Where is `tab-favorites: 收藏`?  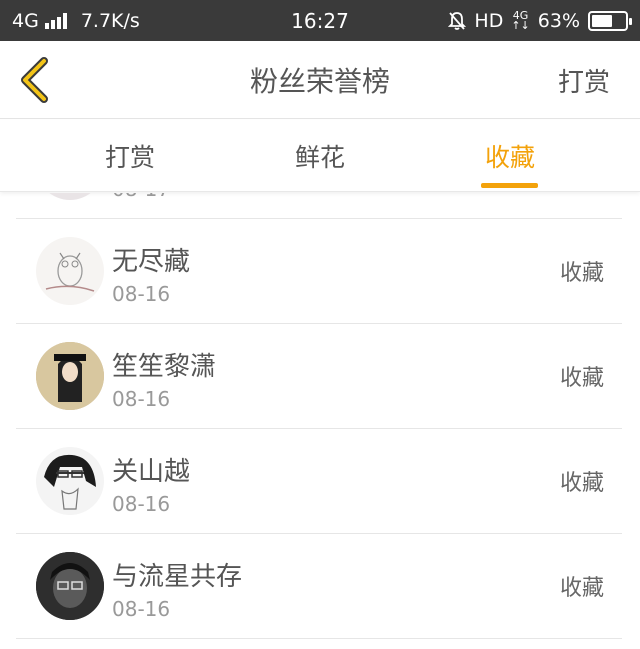 tab-favorites: 收藏 is located at coordinates (510, 156).